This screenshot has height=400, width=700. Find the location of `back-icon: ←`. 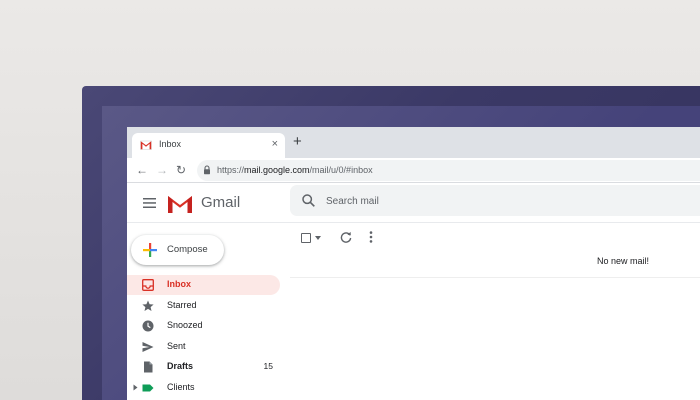

back-icon: ← is located at coordinates (142, 170).